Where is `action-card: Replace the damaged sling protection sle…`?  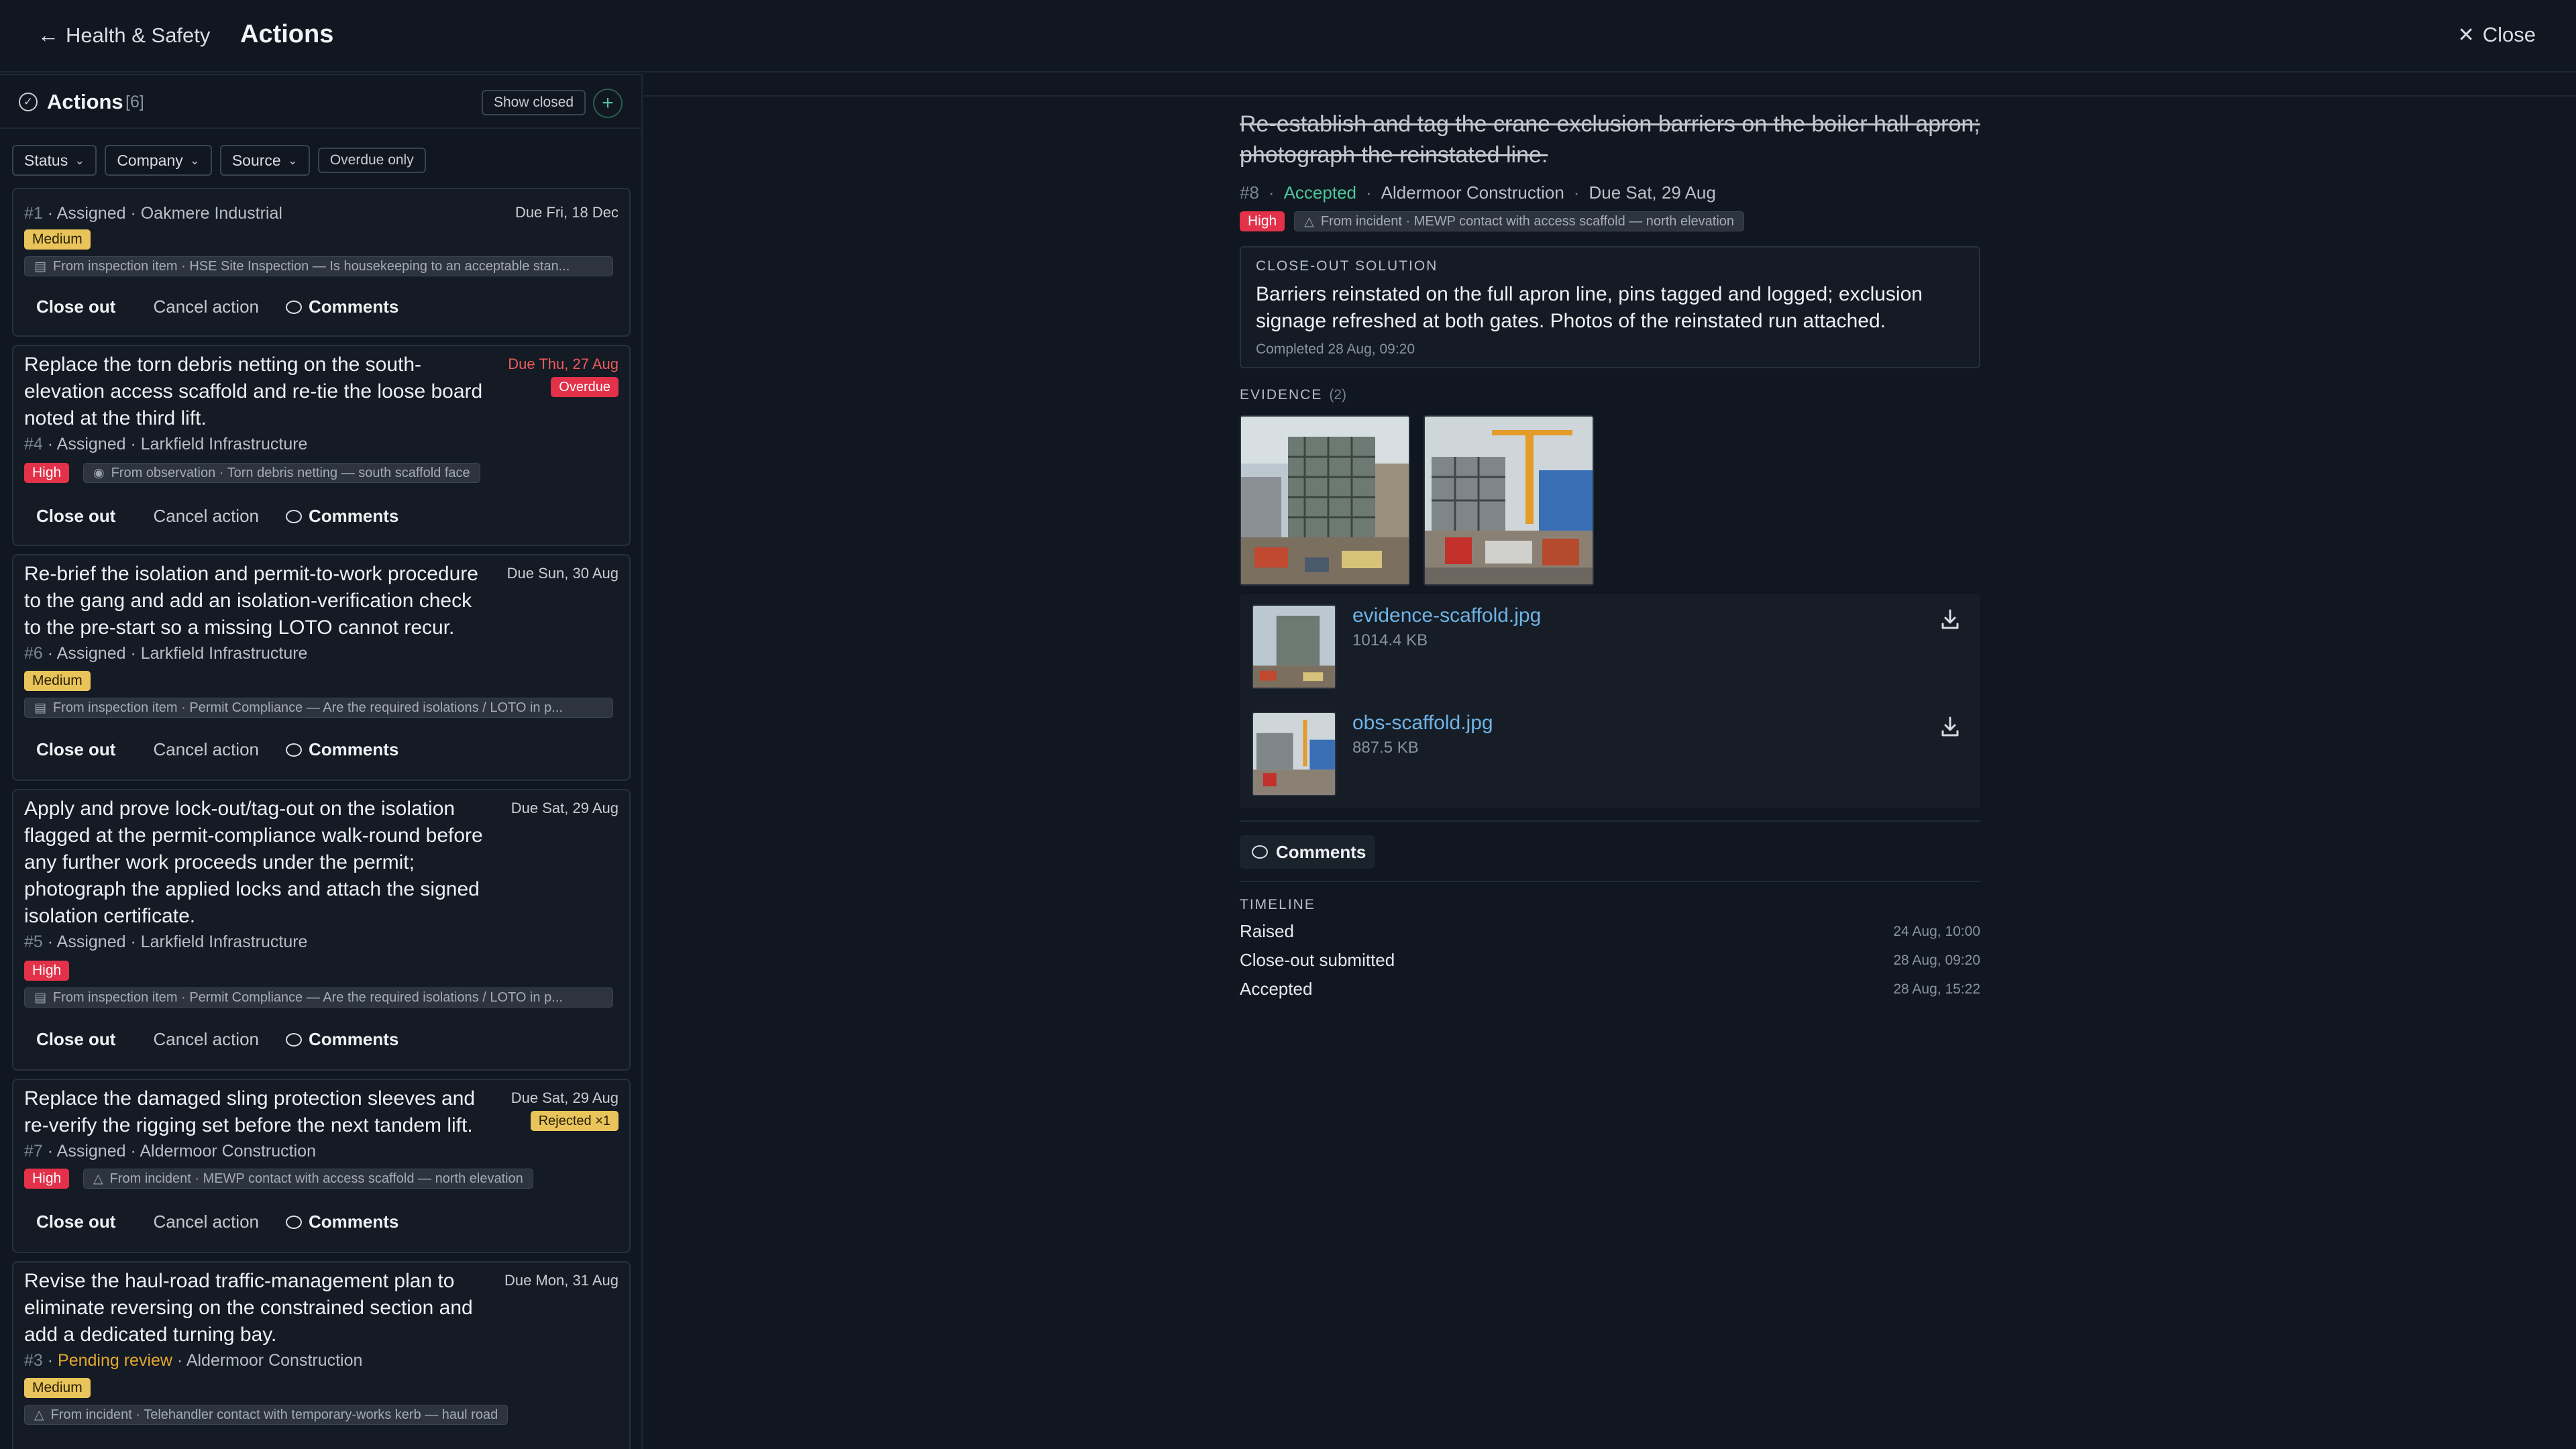 action-card: Replace the damaged sling protection sle… is located at coordinates (321, 1166).